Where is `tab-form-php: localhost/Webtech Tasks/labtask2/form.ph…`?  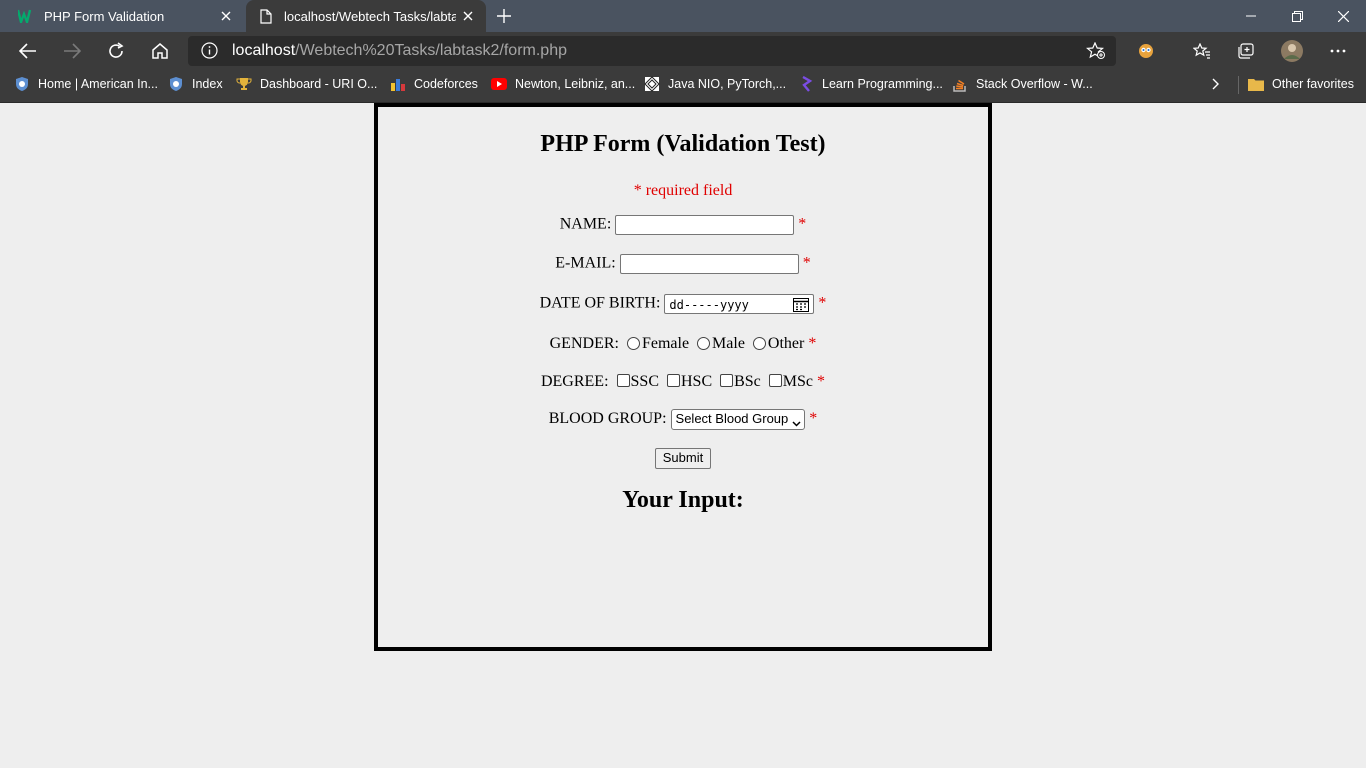
tab-form-php: localhost/Webtech Tasks/labtask2/form.ph… is located at coordinates (366, 16).